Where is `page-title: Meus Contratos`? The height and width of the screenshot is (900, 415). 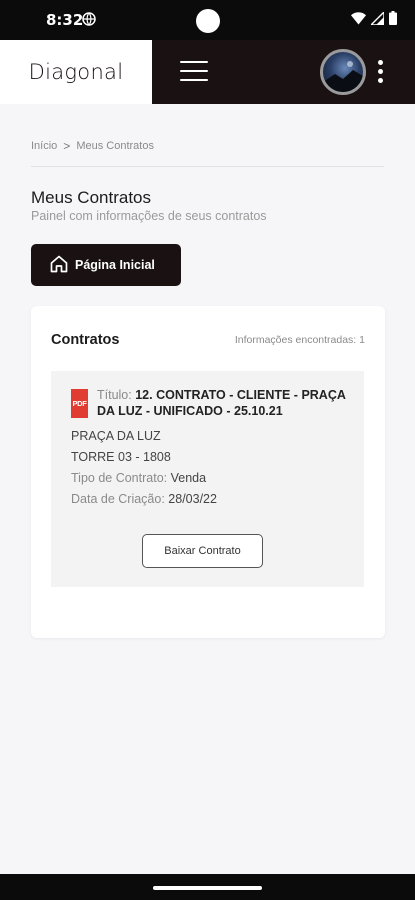
page-title: Meus Contratos is located at coordinates (91, 197).